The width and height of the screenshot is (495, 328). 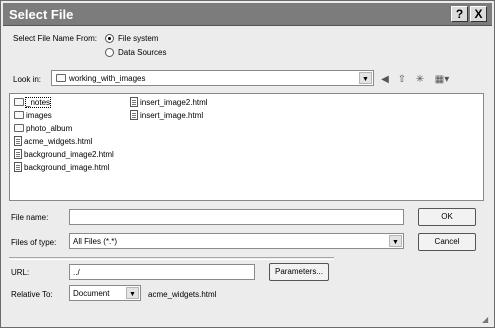 What do you see at coordinates (166, 115) in the screenshot?
I see `list-item: insert_image.html` at bounding box center [166, 115].